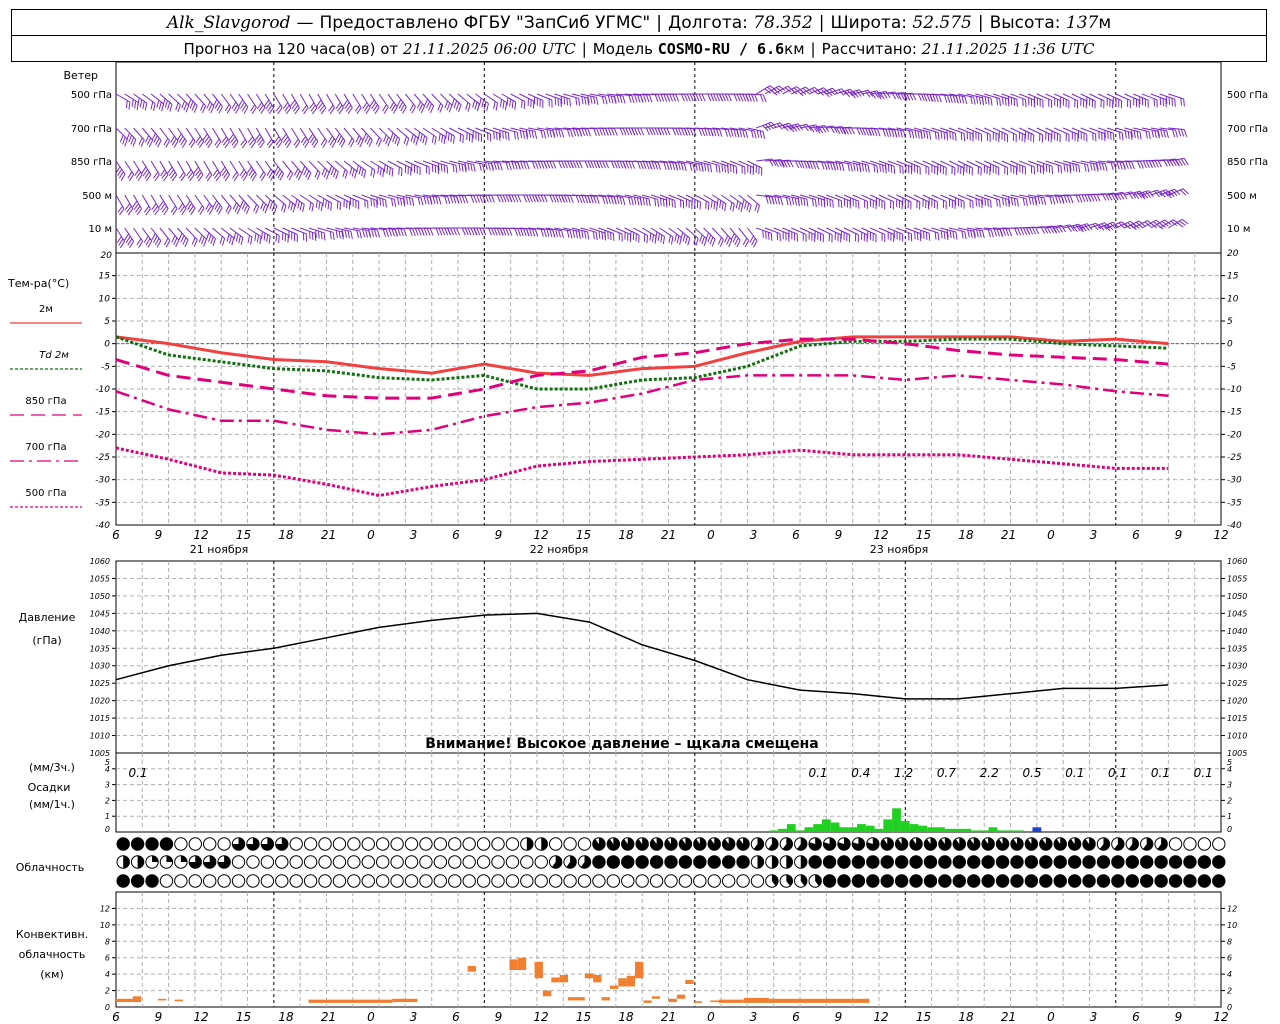 Image resolution: width=1280 pixels, height=1024 pixels. What do you see at coordinates (105, 299) in the screenshot?
I see `temp-tick-label: 10` at bounding box center [105, 299].